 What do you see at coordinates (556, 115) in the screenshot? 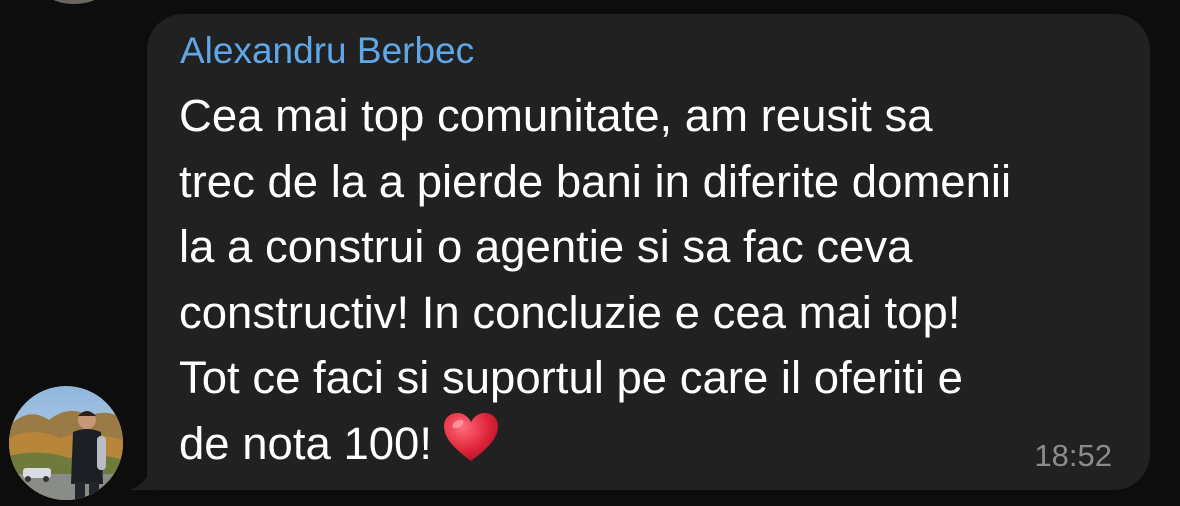
I see `message-line: Cea mai top comunitate, am reusit sa` at bounding box center [556, 115].